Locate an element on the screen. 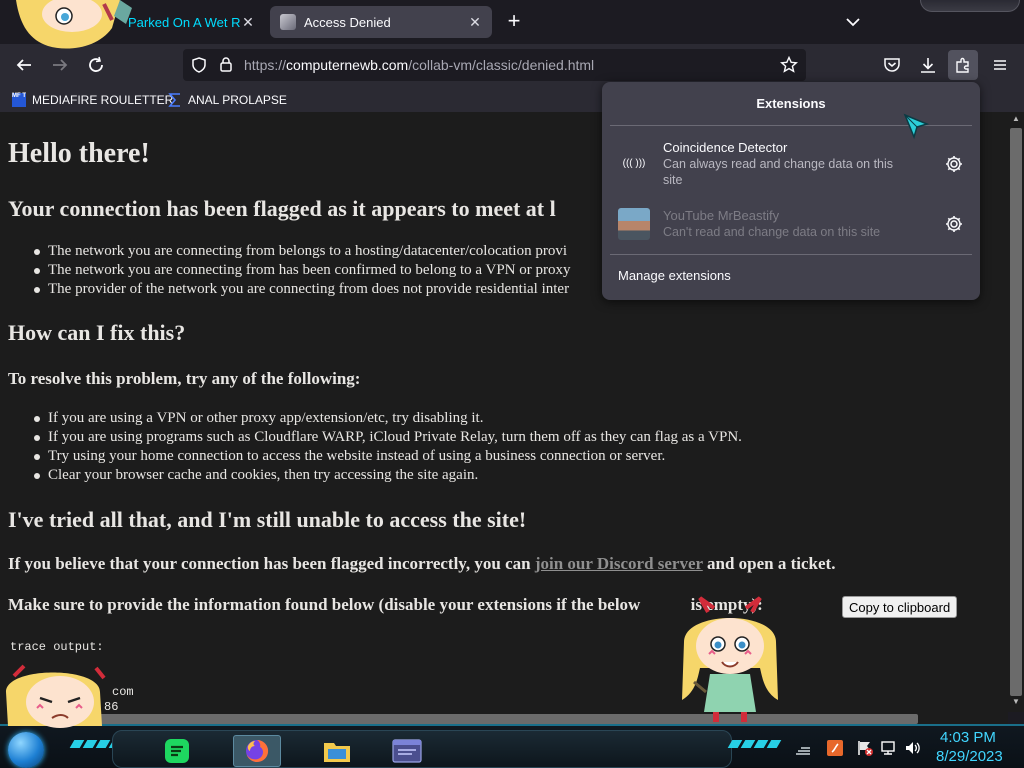  mediafire-icon: MF T is located at coordinates (19, 100).